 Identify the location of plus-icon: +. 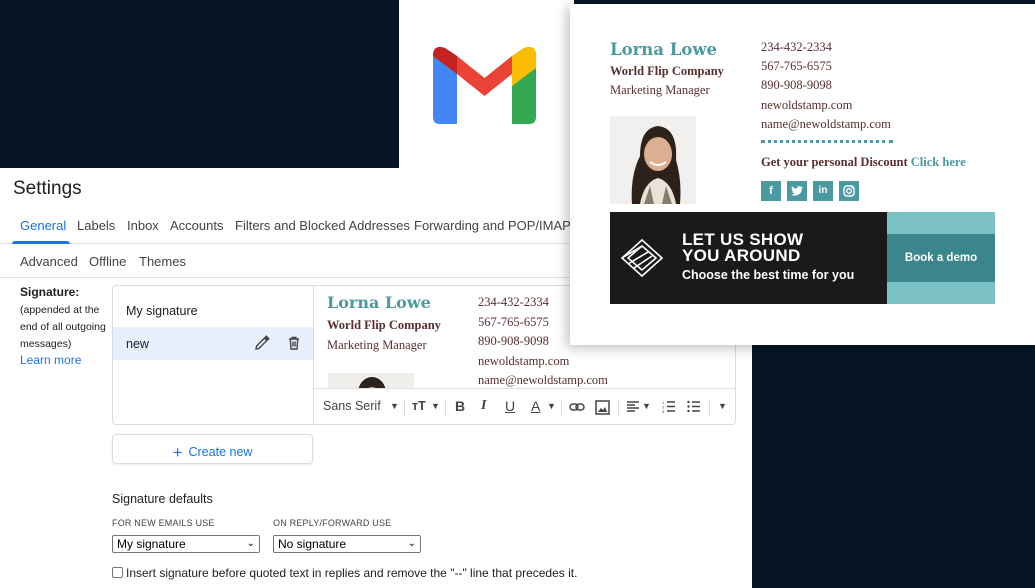
(177, 452).